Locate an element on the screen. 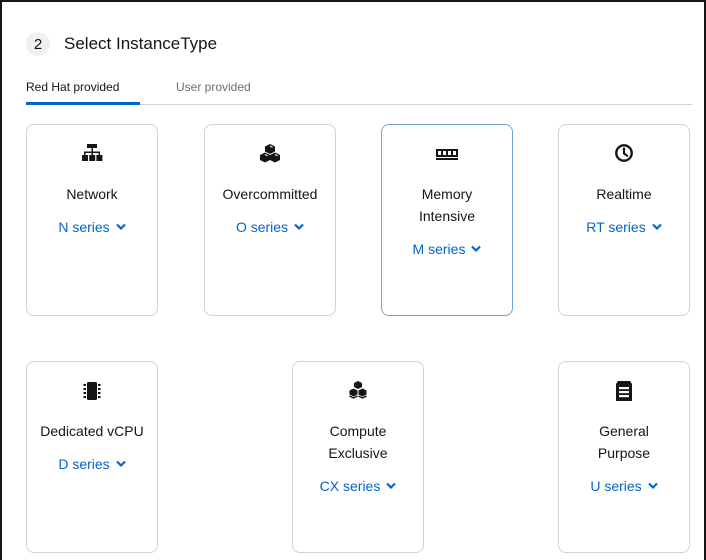 Image resolution: width=706 pixels, height=560 pixels. card-title: Network is located at coordinates (92, 194).